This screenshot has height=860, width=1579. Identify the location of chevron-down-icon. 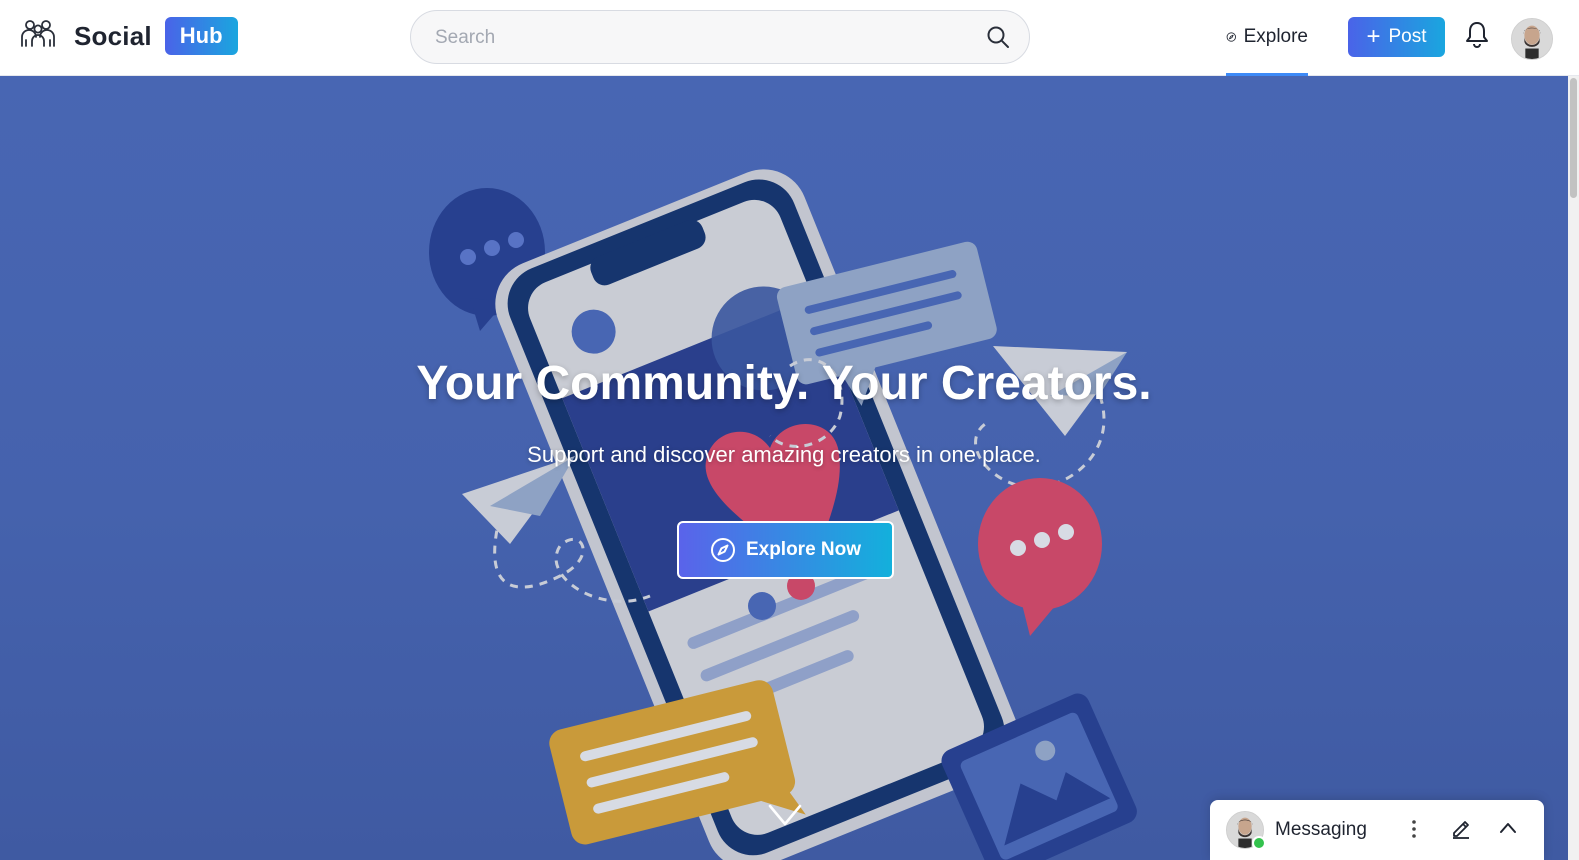
(785, 815).